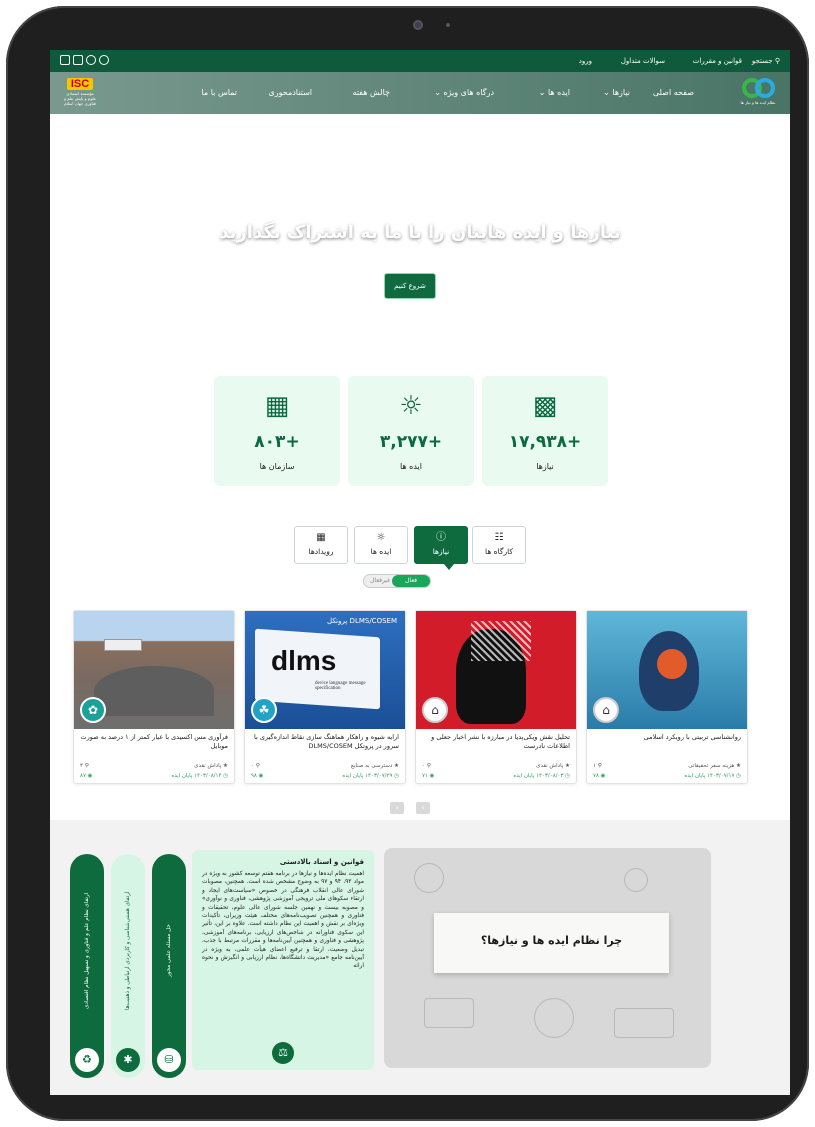 The width and height of the screenshot is (815, 1127). What do you see at coordinates (340, 686) in the screenshot?
I see `image-sub: device language message specification` at bounding box center [340, 686].